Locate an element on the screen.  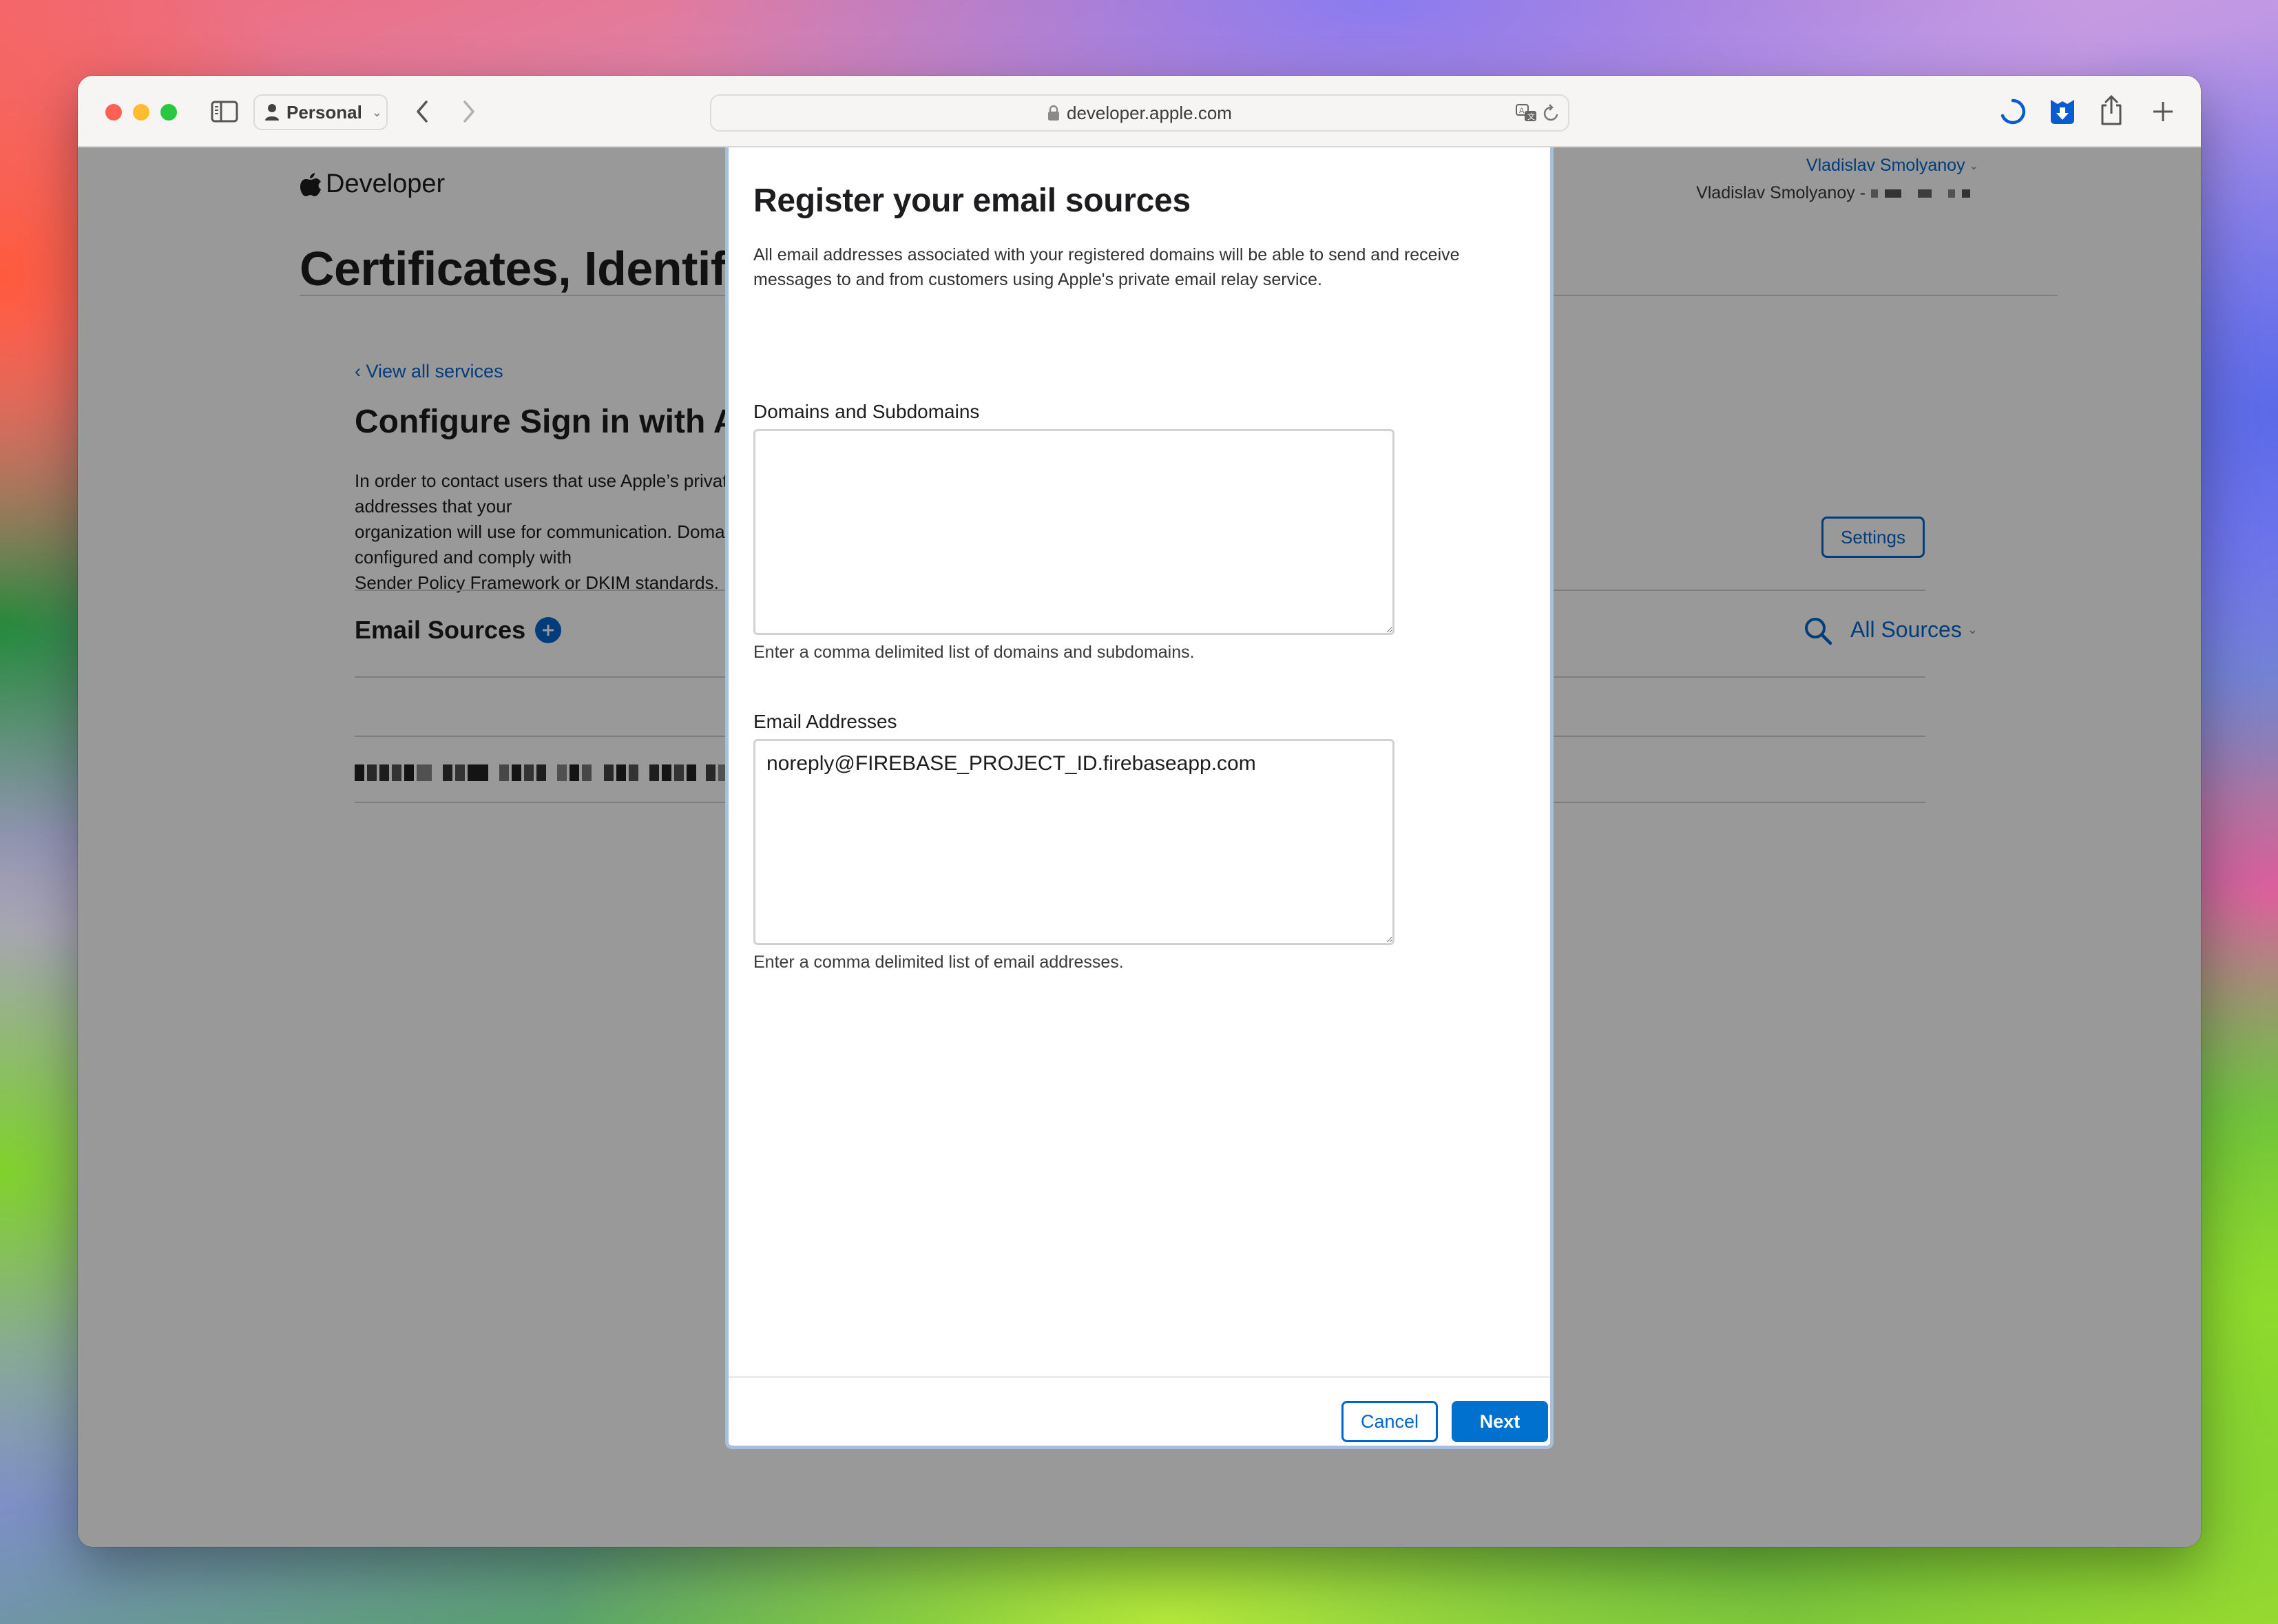
cancel-button: Cancel is located at coordinates (1389, 1421).